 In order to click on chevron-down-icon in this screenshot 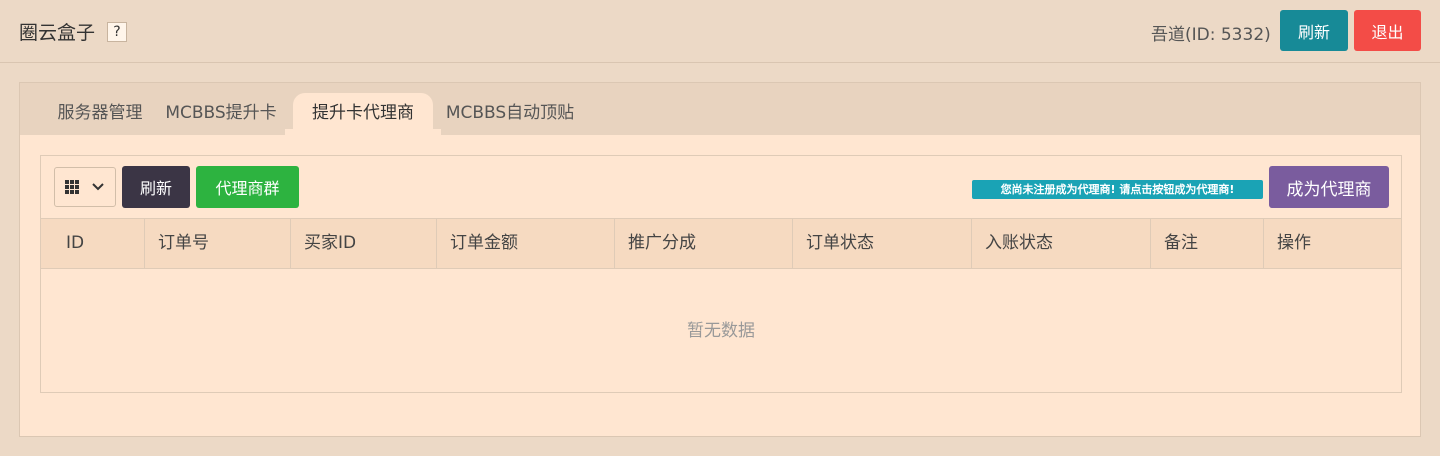, I will do `click(98, 187)`.